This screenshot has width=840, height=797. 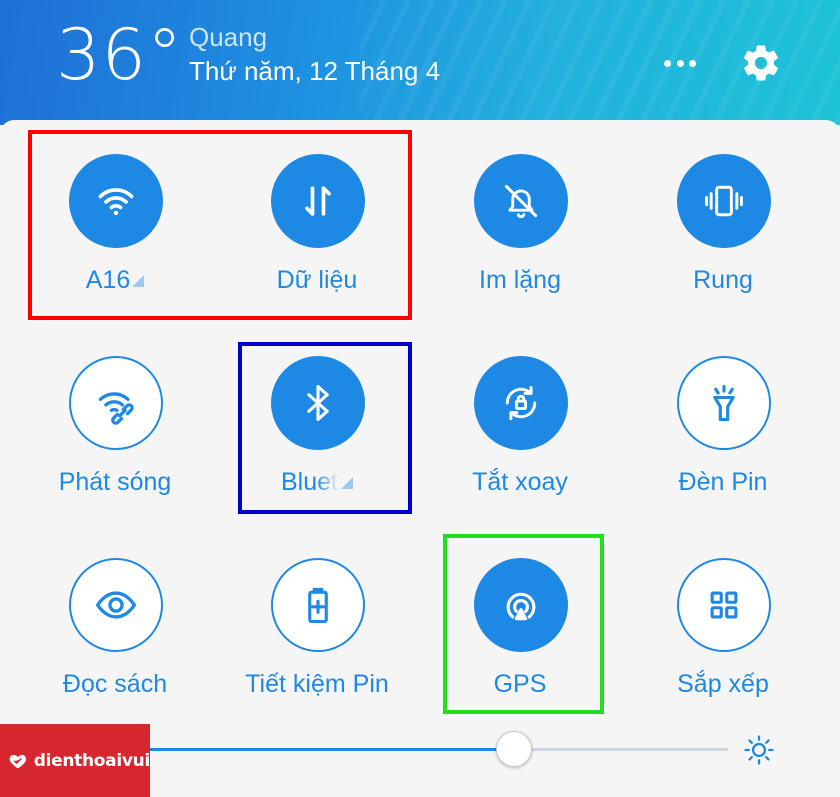 I want to click on mobile-data-icon, so click(x=318, y=201).